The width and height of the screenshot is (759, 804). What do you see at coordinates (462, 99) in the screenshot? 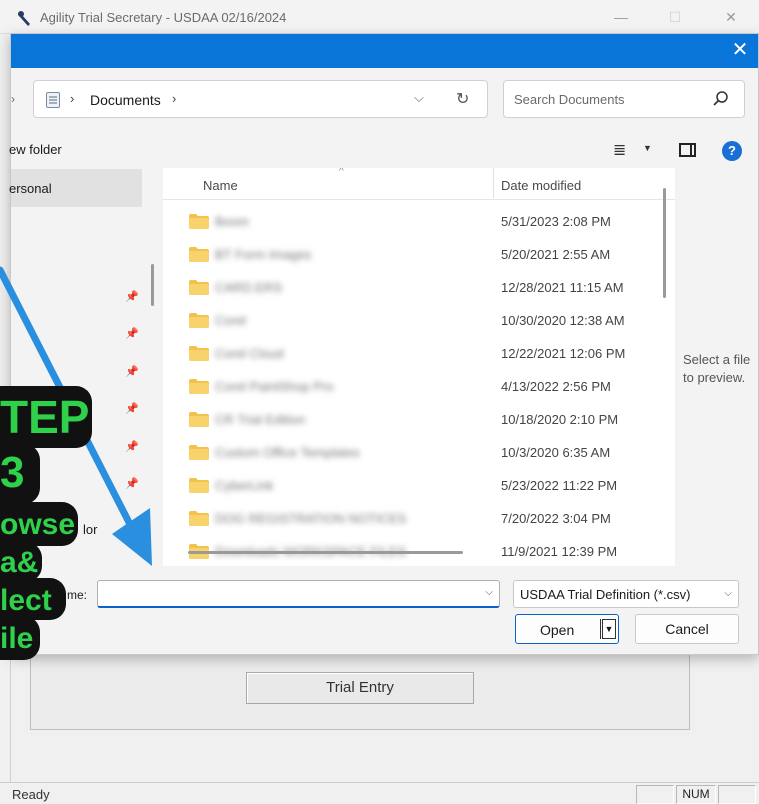
I see `refresh-icon: ↻` at bounding box center [462, 99].